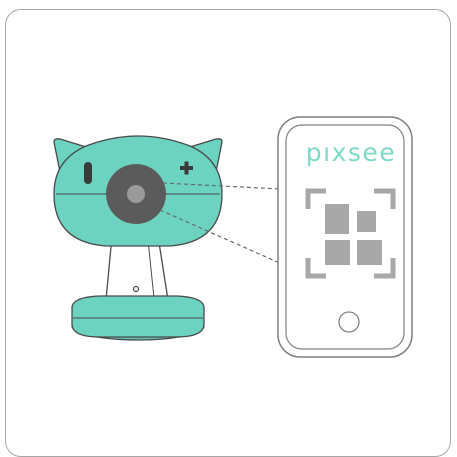  What do you see at coordinates (351, 152) in the screenshot?
I see `brand-logo-text: pıxsee` at bounding box center [351, 152].